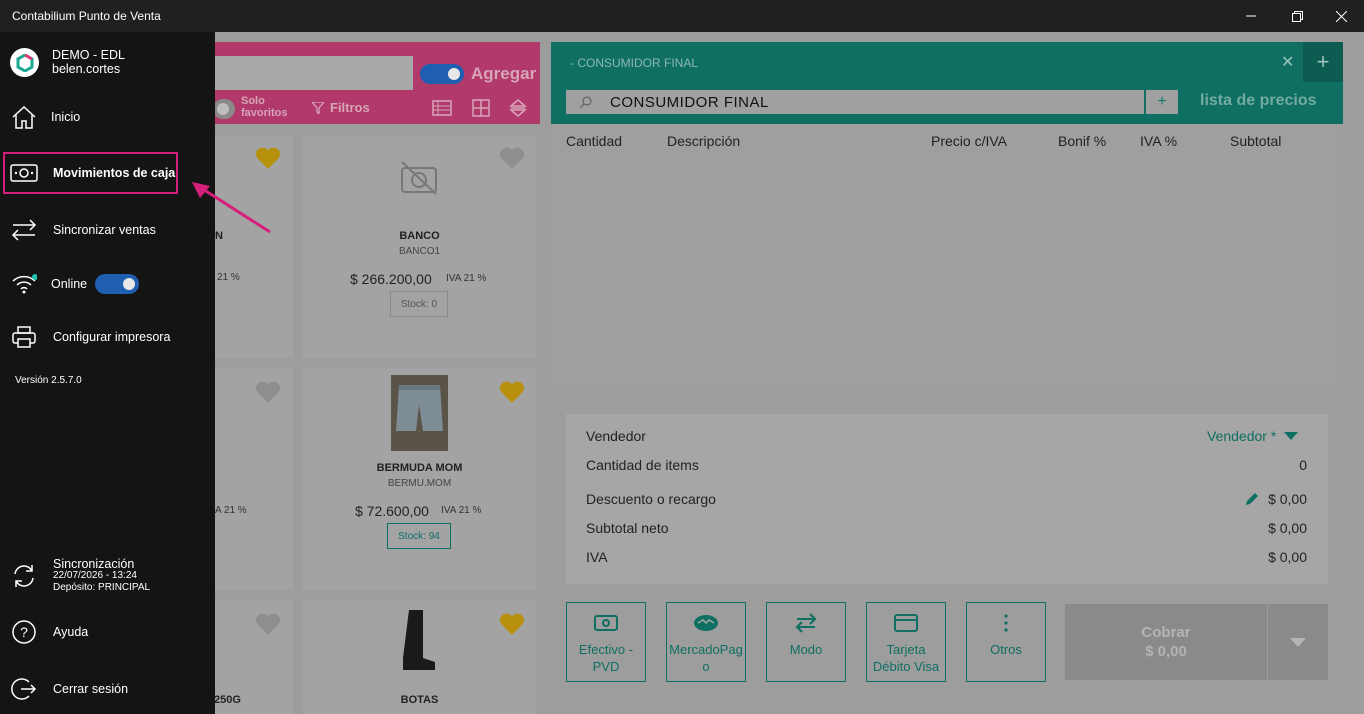  What do you see at coordinates (392, 511) in the screenshot?
I see `product-price: $ 72.600,00` at bounding box center [392, 511].